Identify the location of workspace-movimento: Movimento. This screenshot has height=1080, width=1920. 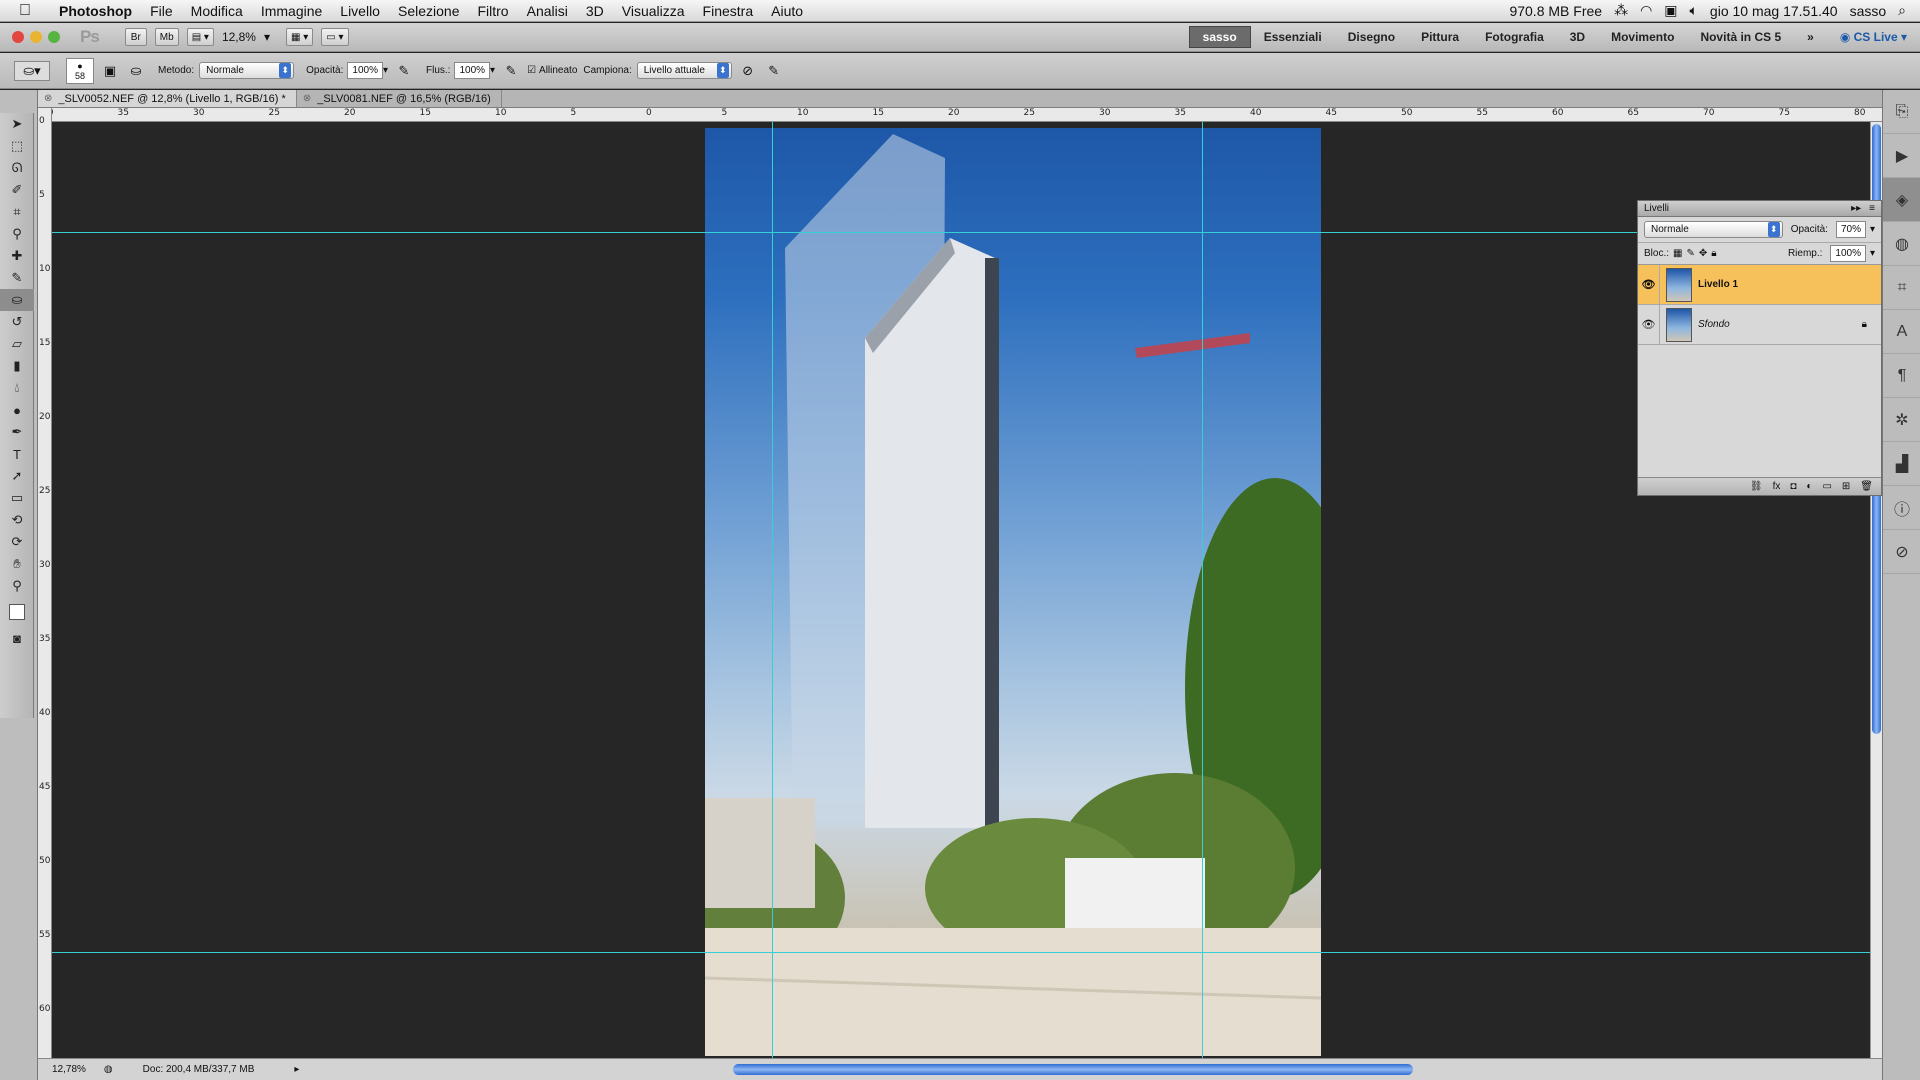
(1642, 37).